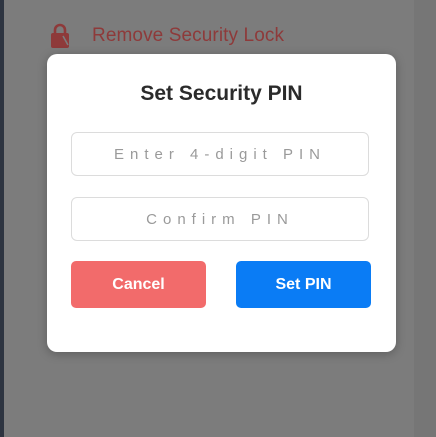 Image resolution: width=436 pixels, height=437 pixels. I want to click on confirm-pin-input, so click(220, 219).